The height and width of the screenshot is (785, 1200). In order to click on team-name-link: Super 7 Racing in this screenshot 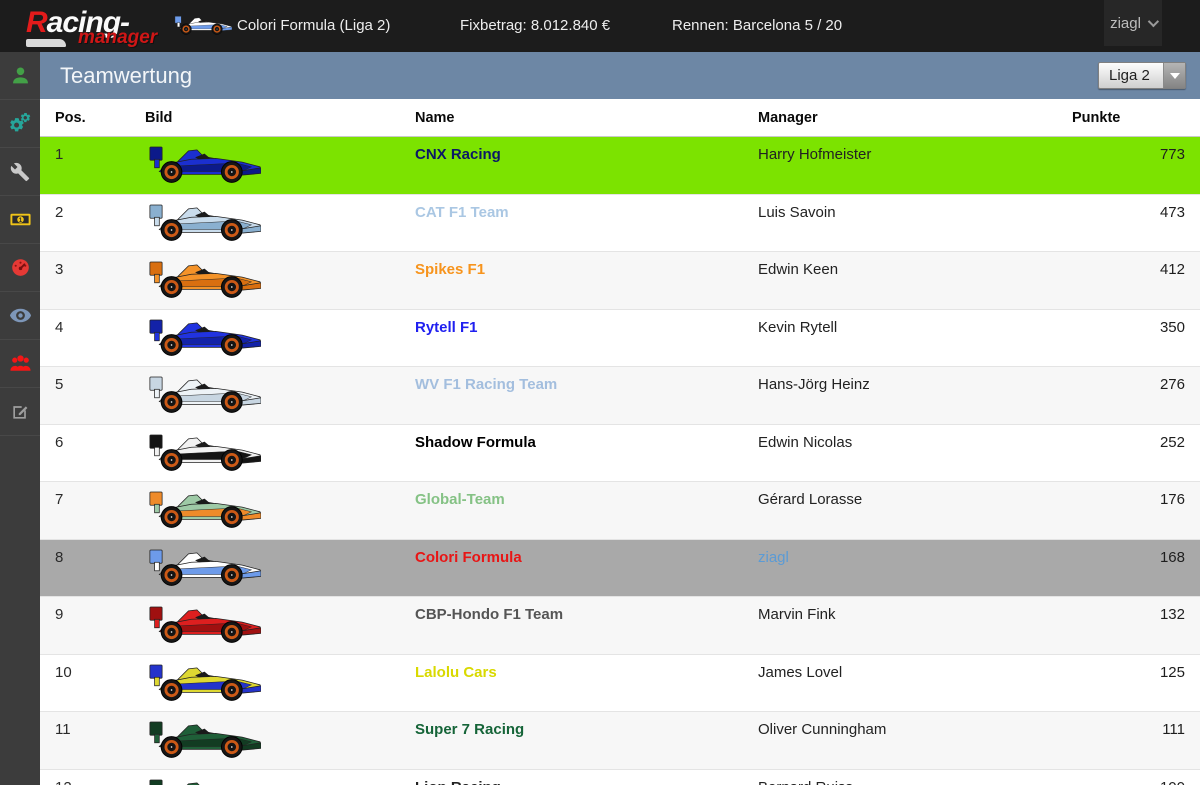, I will do `click(586, 740)`.